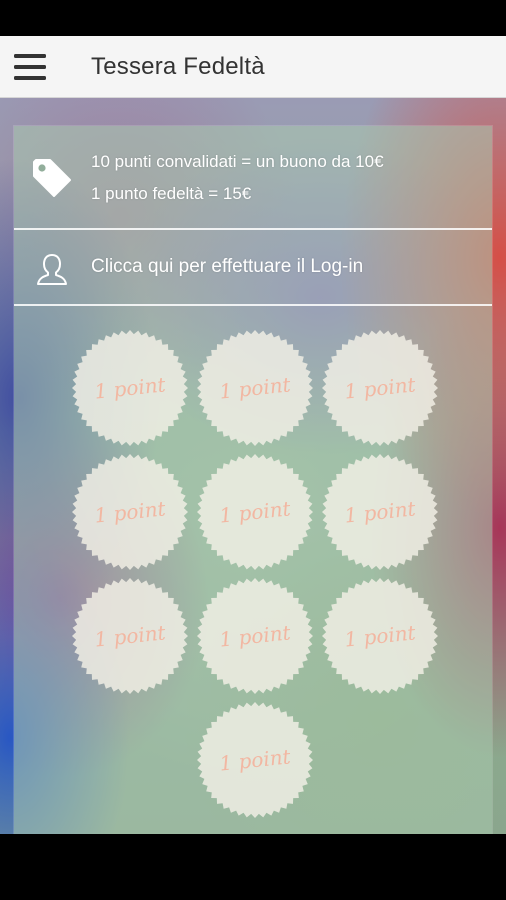 This screenshot has height=900, width=506. I want to click on login-button: Clicca qui per effettuare il Log-in, so click(253, 268).